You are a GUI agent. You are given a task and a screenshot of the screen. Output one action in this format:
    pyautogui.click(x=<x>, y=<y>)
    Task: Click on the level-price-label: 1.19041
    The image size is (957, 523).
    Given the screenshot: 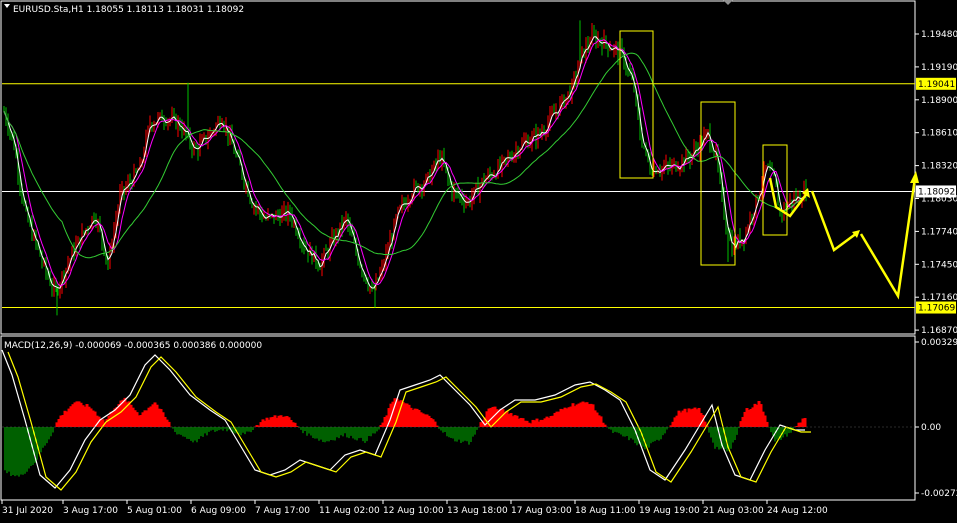 What is the action you would take?
    pyautogui.click(x=936, y=85)
    